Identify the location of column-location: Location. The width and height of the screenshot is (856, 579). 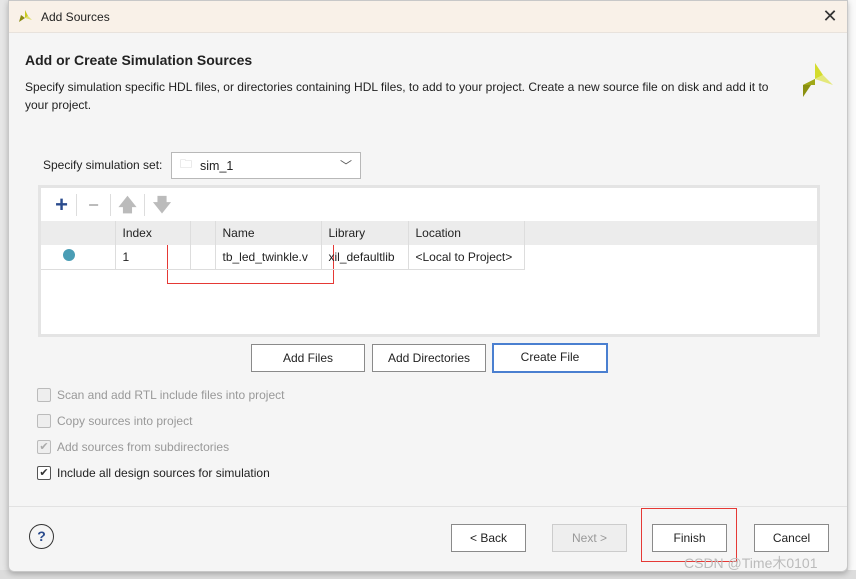
(466, 233).